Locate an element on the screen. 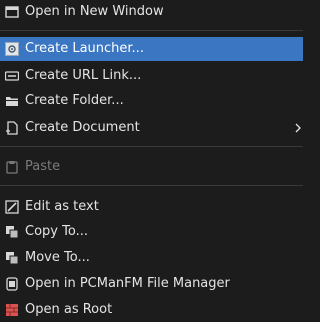  move-icon is located at coordinates (12, 258).